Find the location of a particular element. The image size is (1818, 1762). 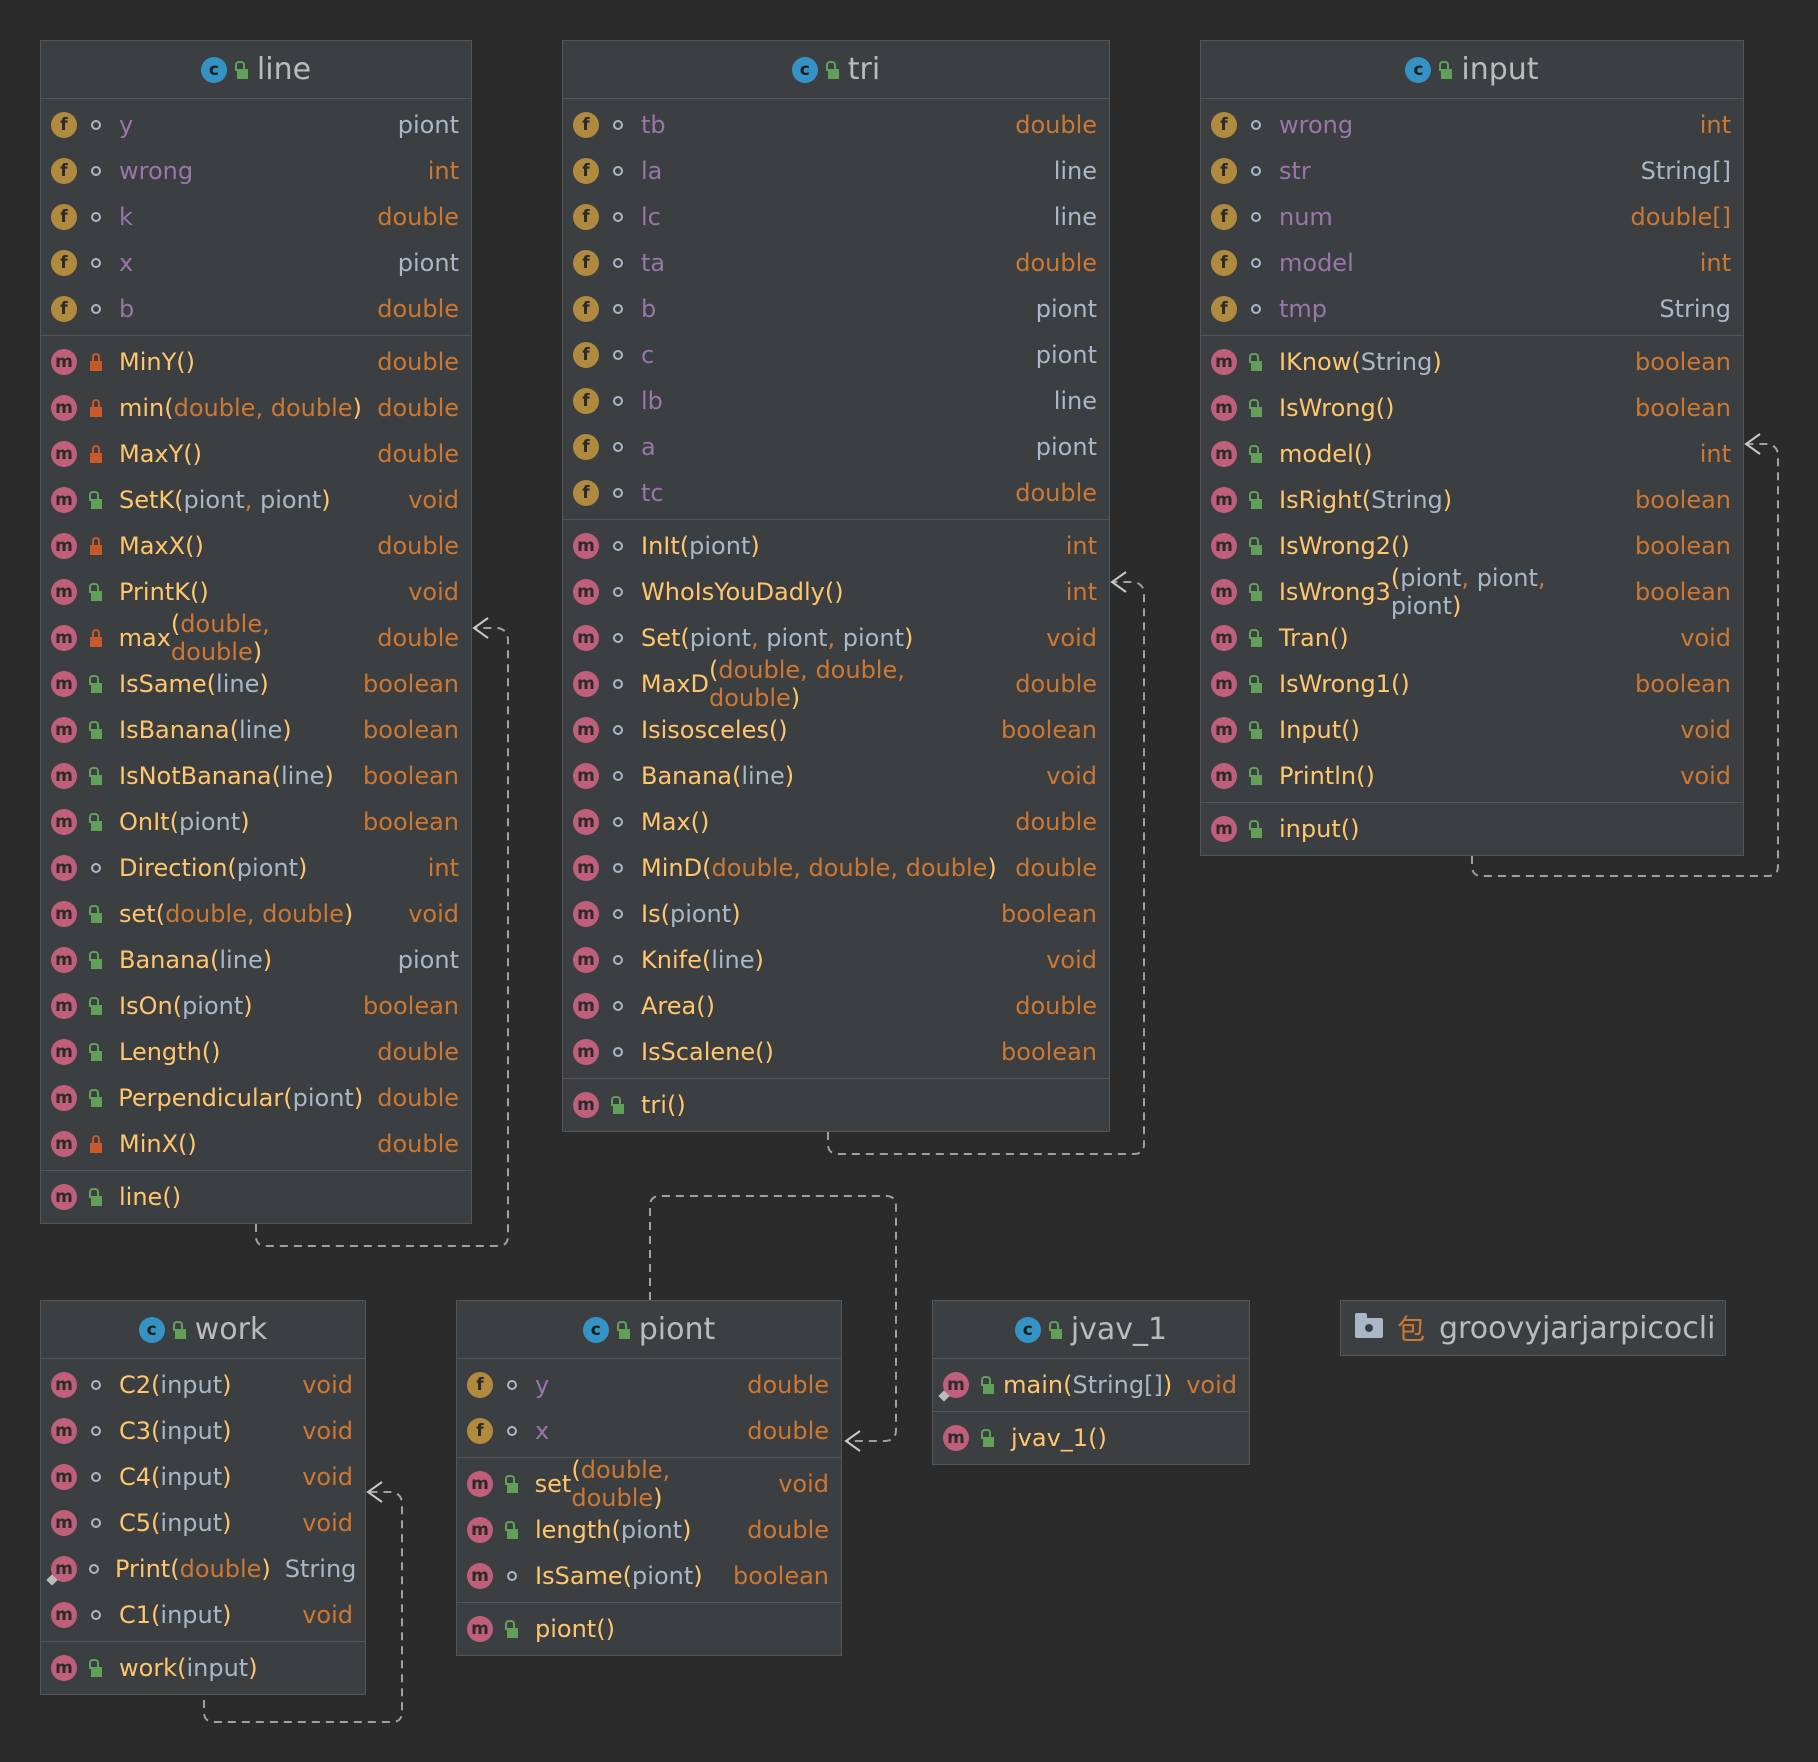

field-row: f x piont is located at coordinates (256, 263).